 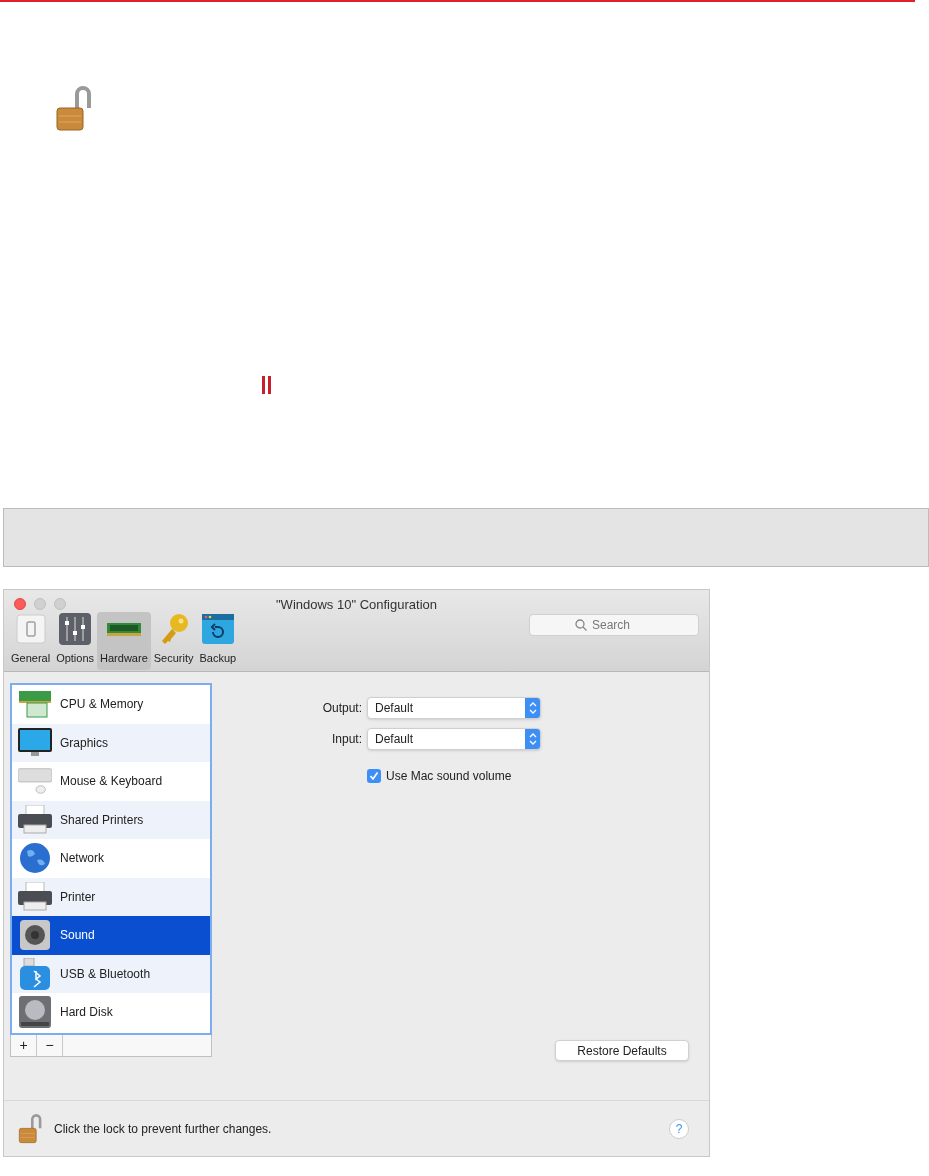 What do you see at coordinates (50, 1045) in the screenshot?
I see `remove-button: −` at bounding box center [50, 1045].